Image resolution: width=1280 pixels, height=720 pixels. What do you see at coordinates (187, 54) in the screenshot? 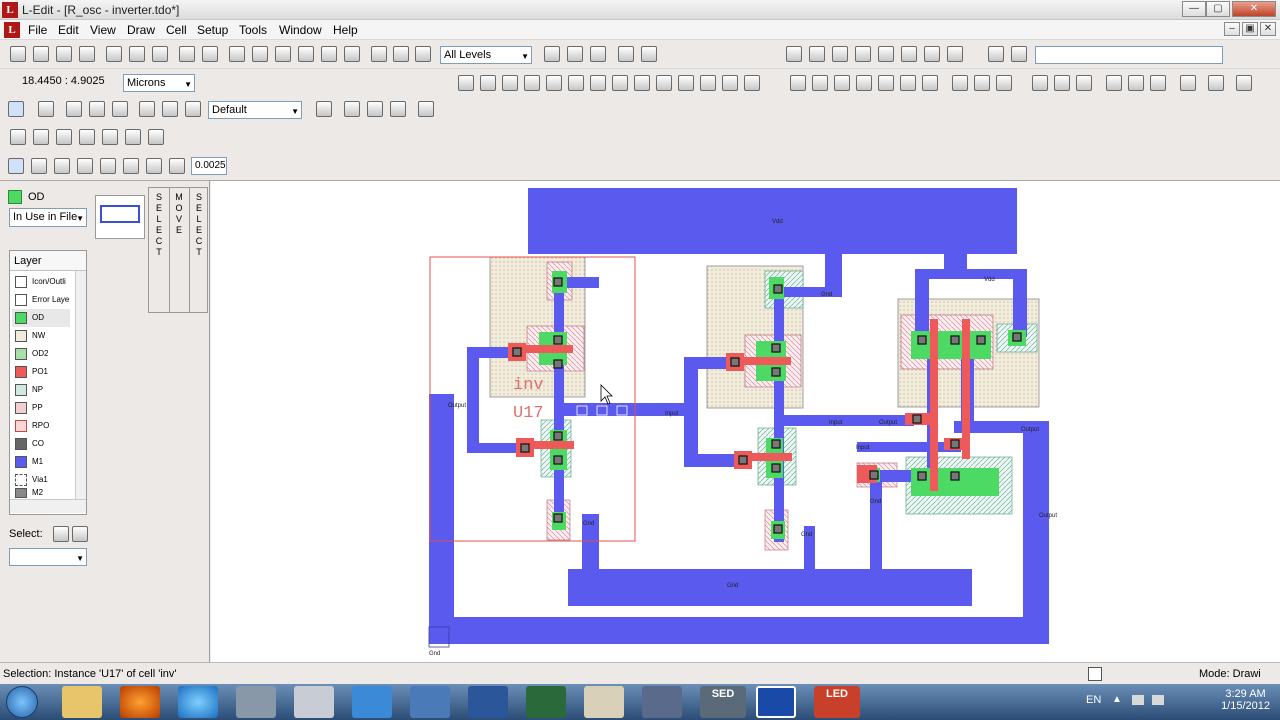
I see `undo-icon` at bounding box center [187, 54].